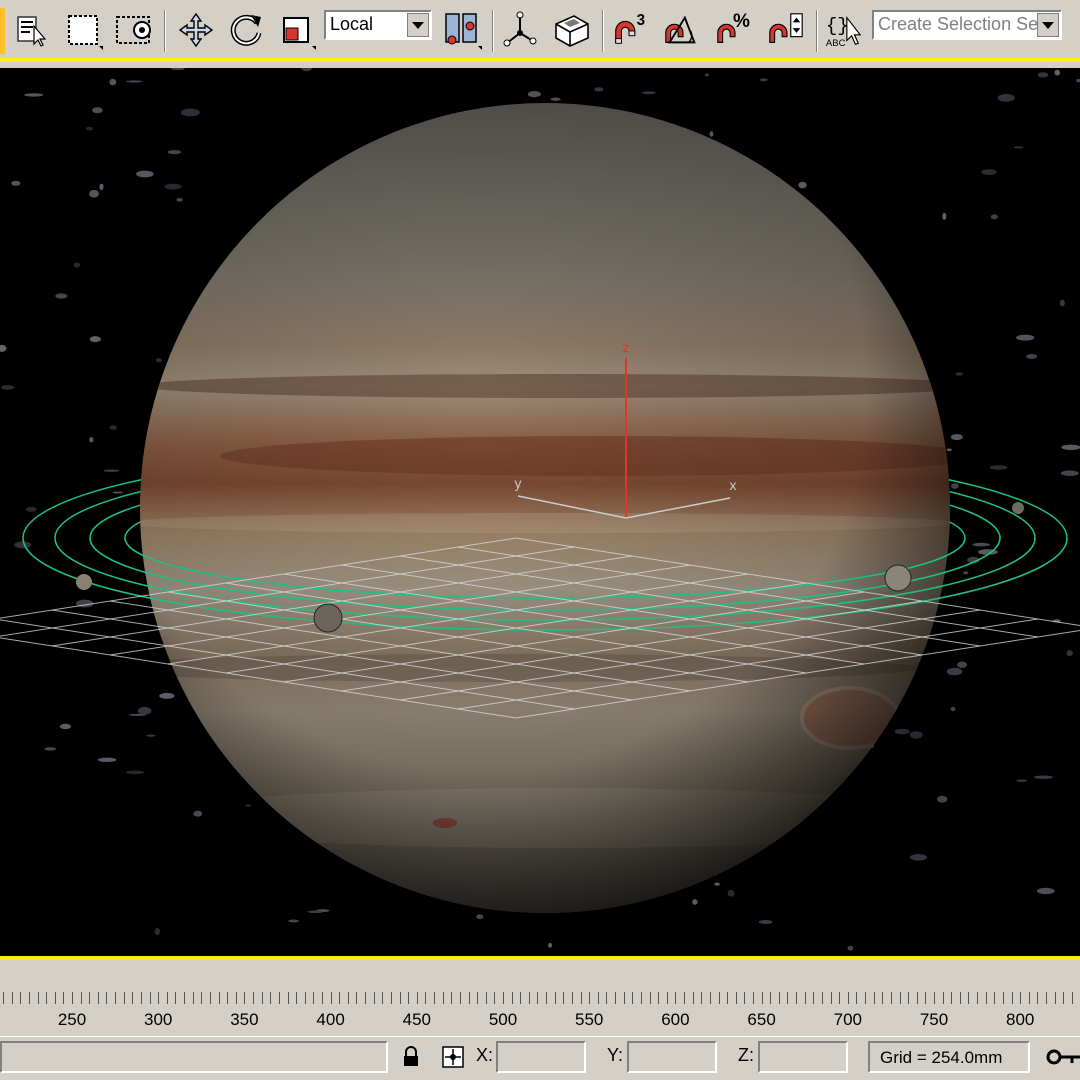  I want to click on time-slider-track, so click(540, 974).